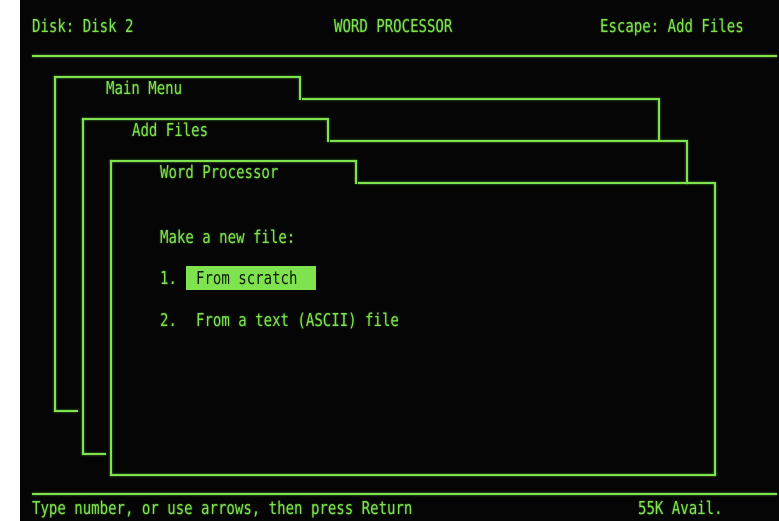 The width and height of the screenshot is (779, 521). What do you see at coordinates (219, 173) in the screenshot?
I see `tab-word-processor: Word Processor` at bounding box center [219, 173].